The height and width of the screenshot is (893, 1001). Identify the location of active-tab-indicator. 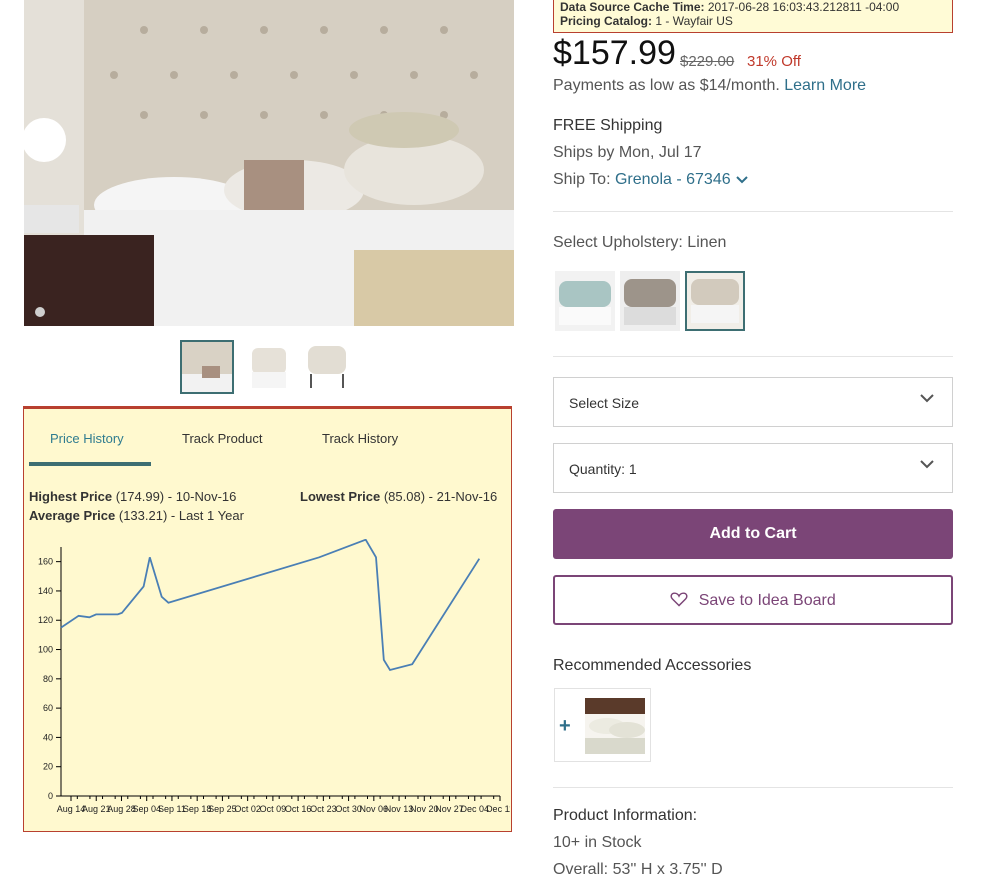
(90, 464).